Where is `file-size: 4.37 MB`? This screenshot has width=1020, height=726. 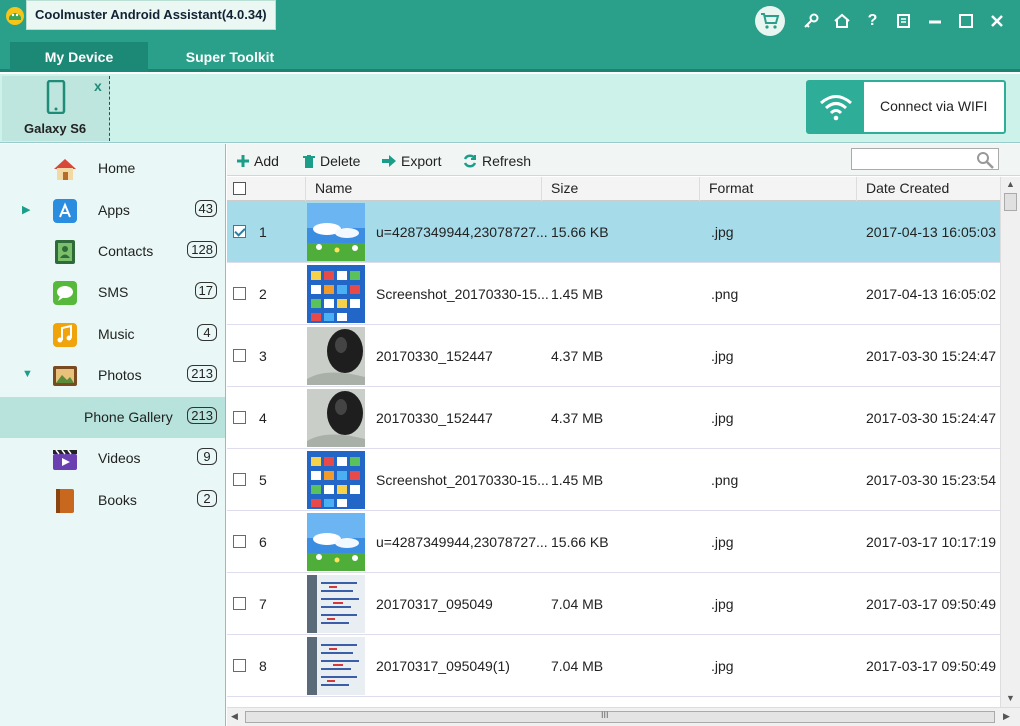 file-size: 4.37 MB is located at coordinates (577, 356).